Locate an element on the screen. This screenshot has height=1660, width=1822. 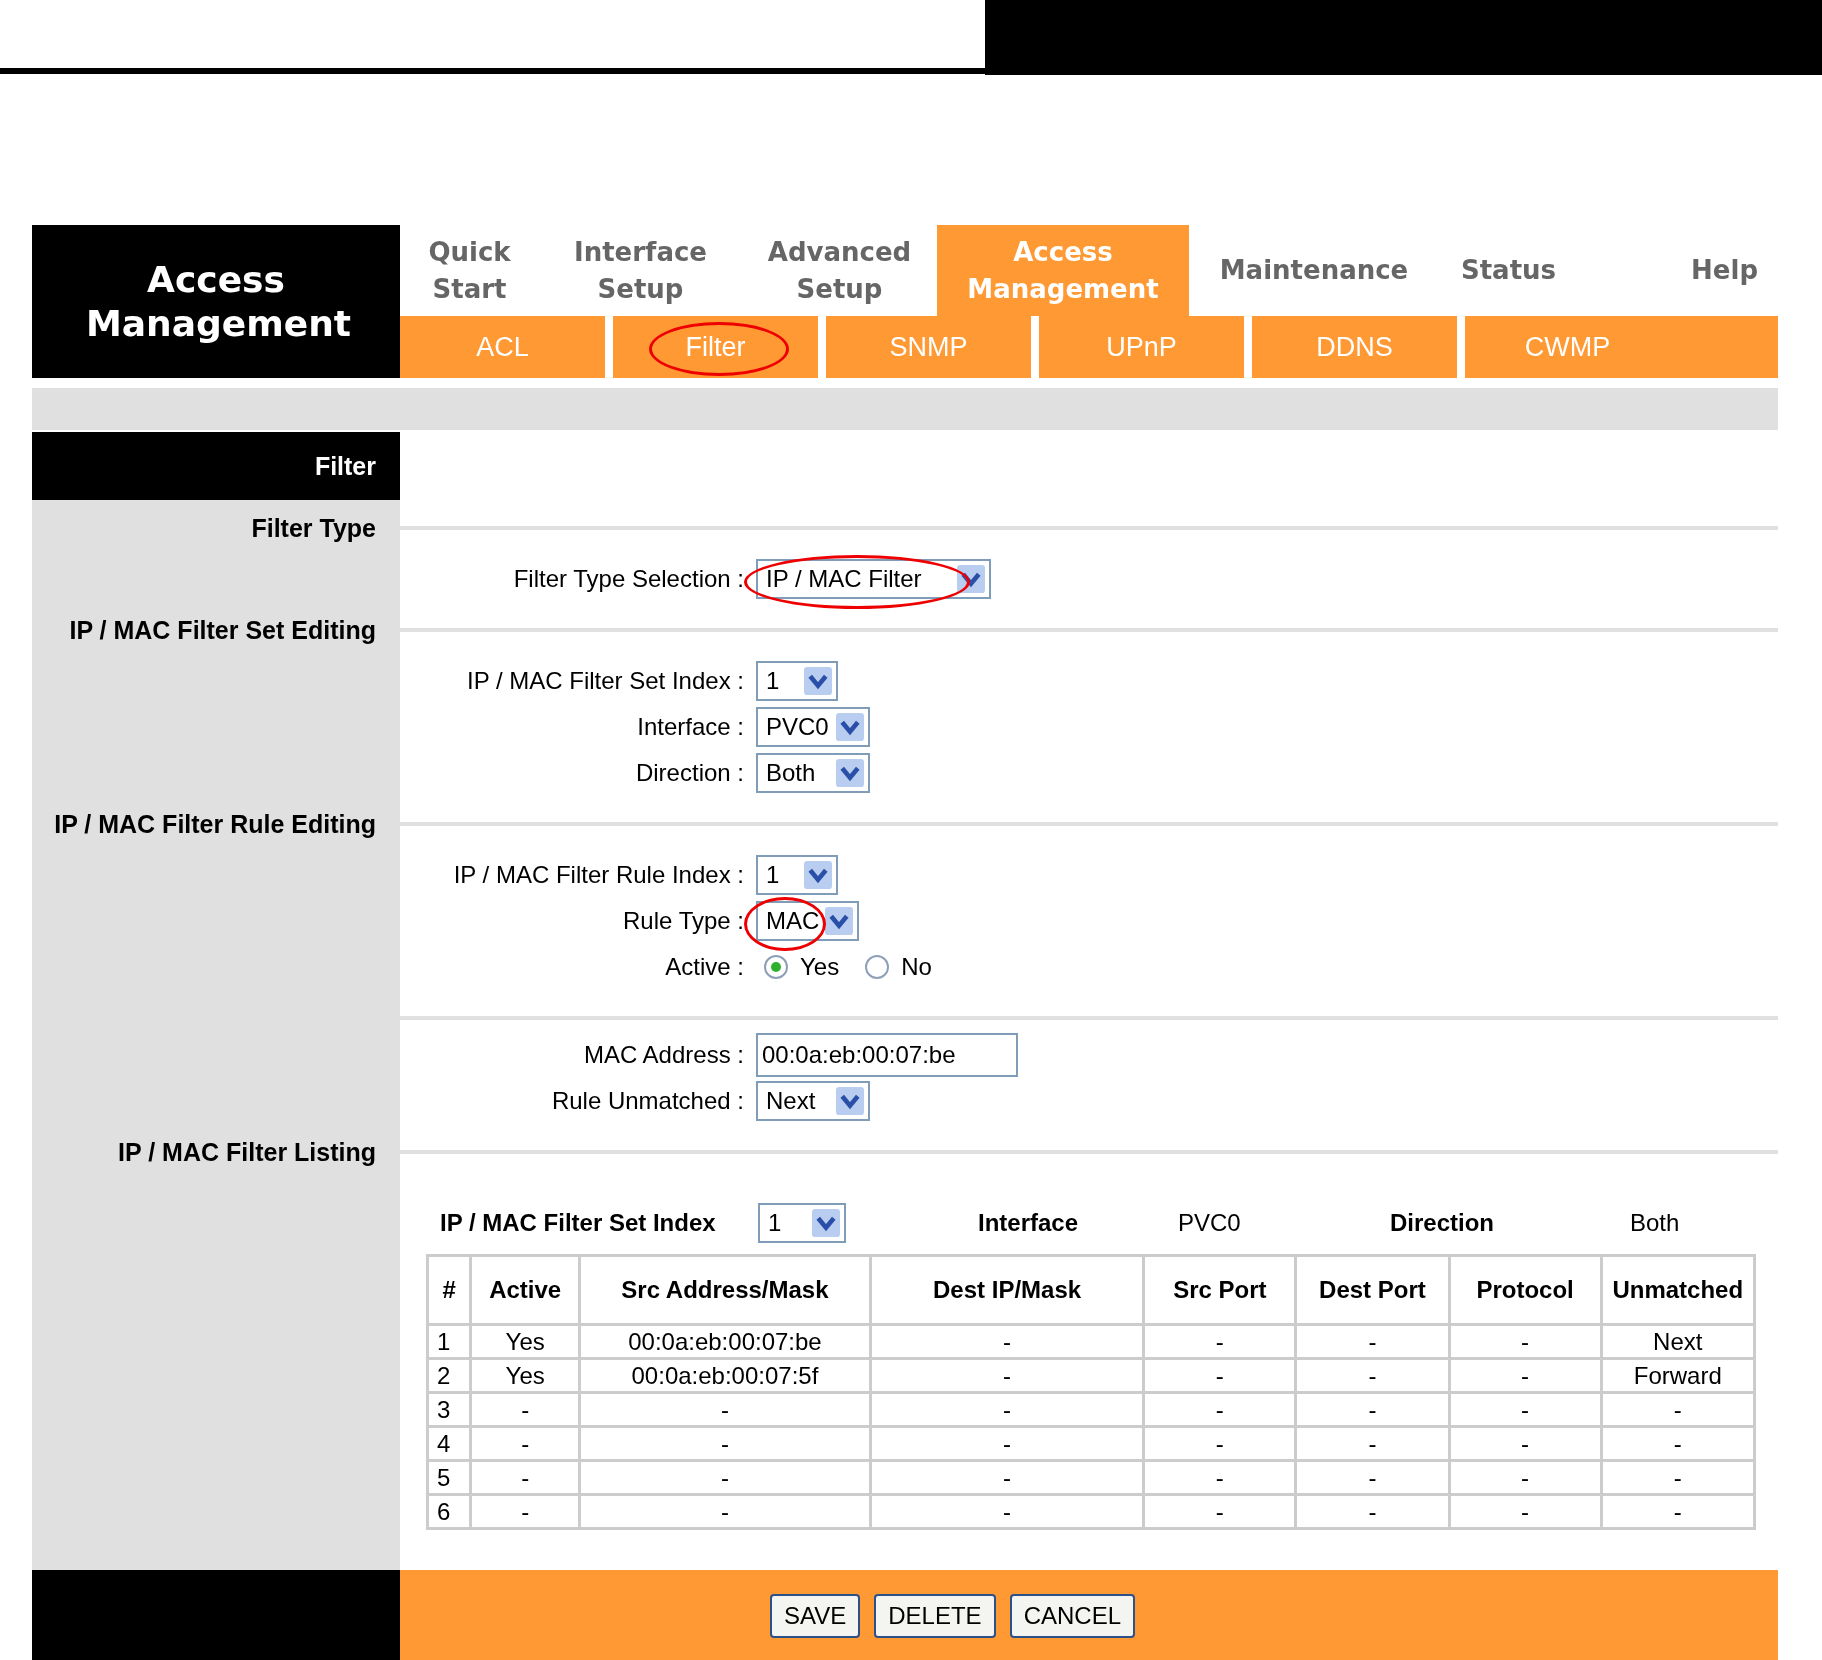
nav-tab: Interface Setup is located at coordinates (640, 270).